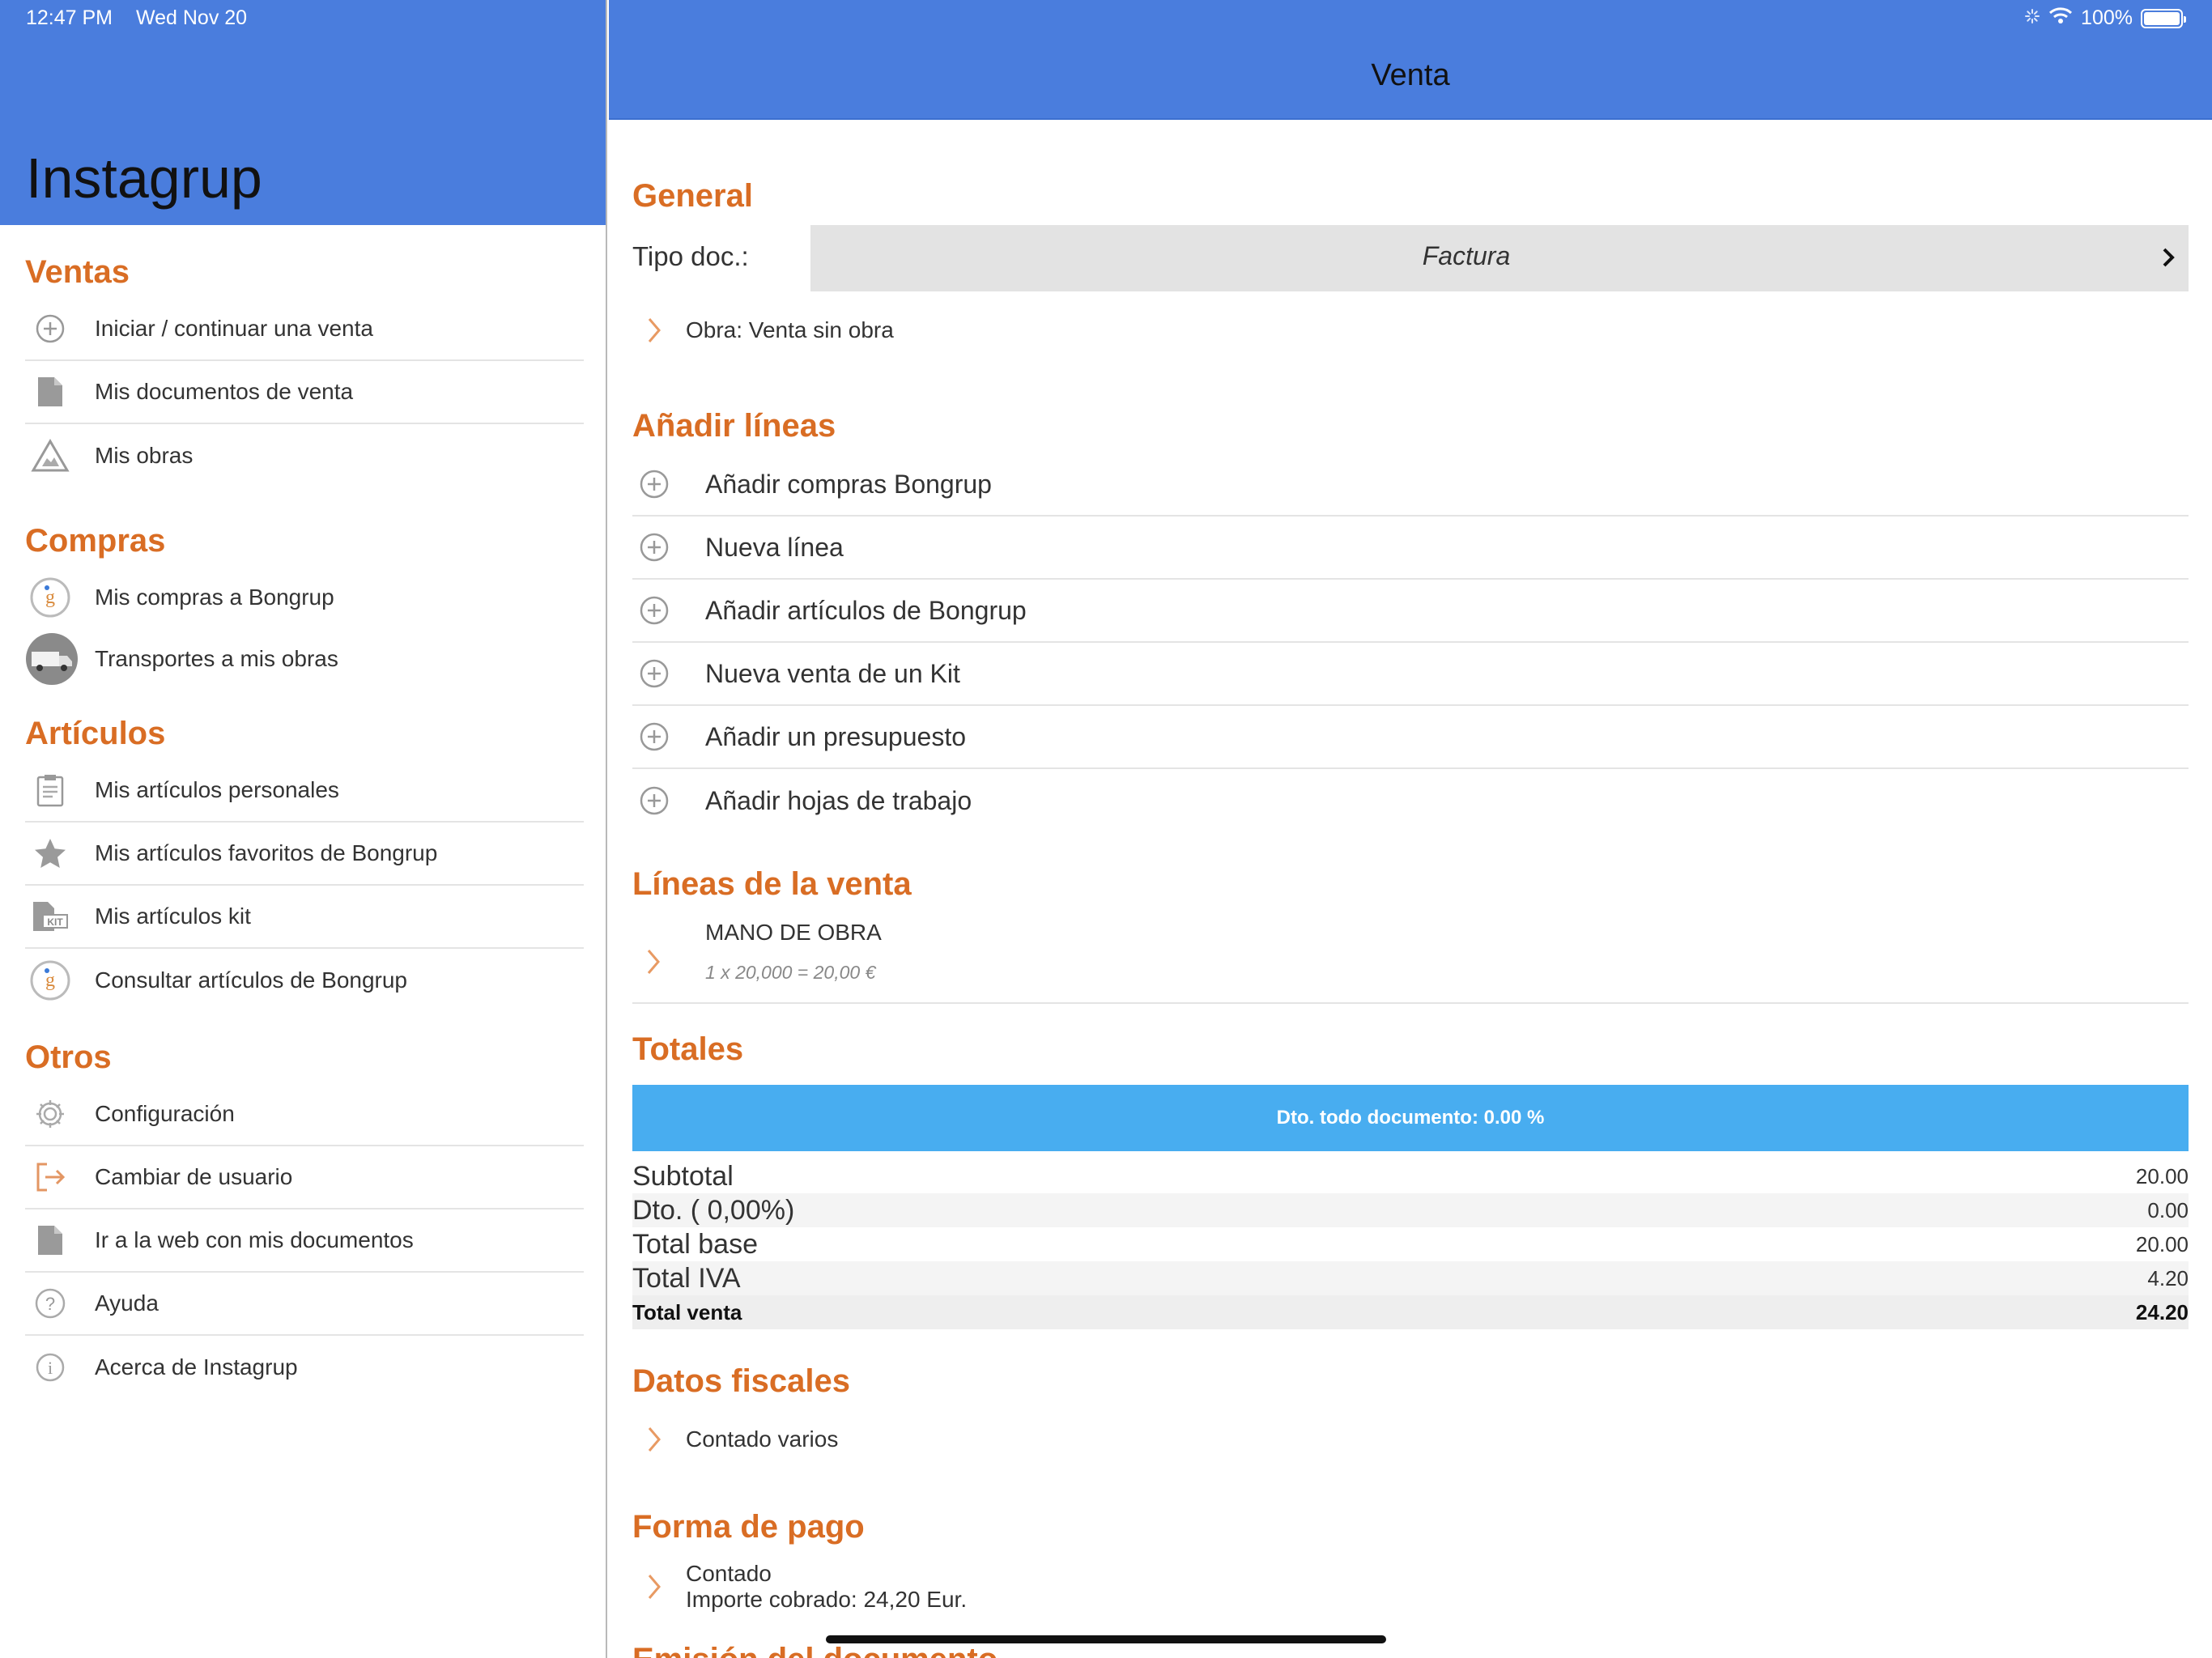 The width and height of the screenshot is (2212, 1658). Describe the element at coordinates (1411, 75) in the screenshot. I see `page-title: Venta` at that location.